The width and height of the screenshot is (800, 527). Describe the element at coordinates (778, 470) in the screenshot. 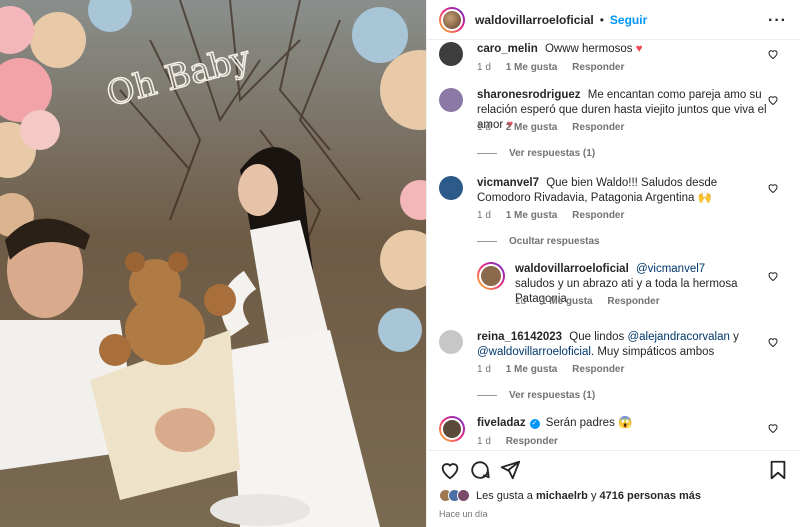

I see `save-bookmark-icon` at that location.